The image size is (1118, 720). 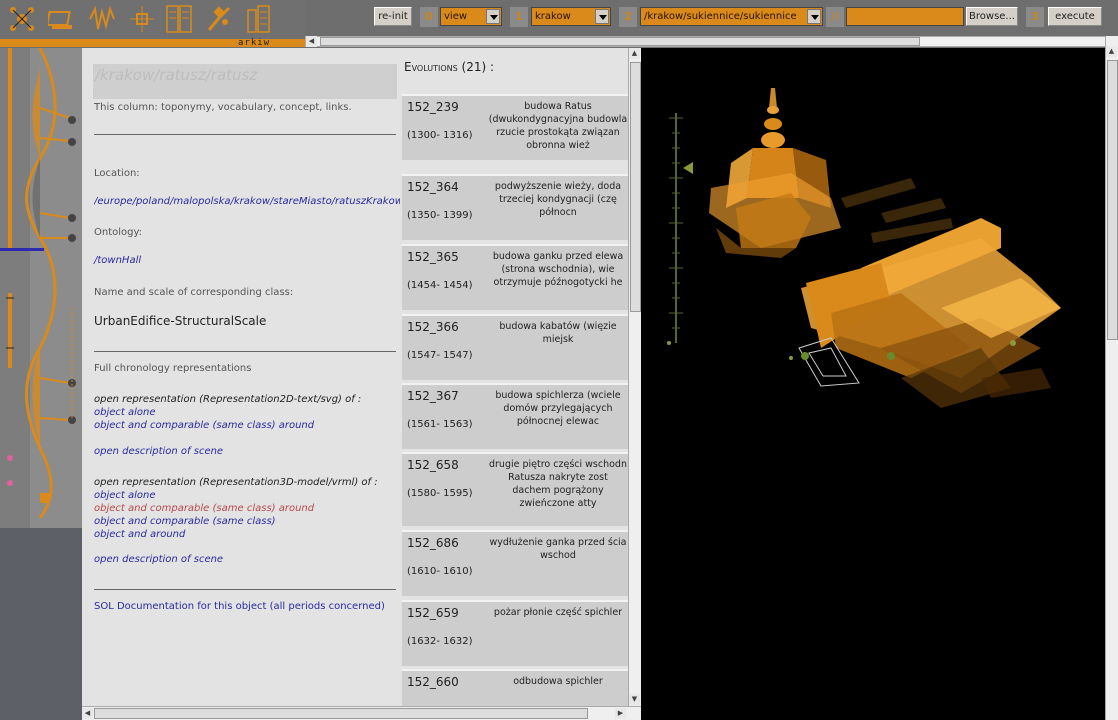 What do you see at coordinates (471, 16) in the screenshot?
I see `view-select: view` at bounding box center [471, 16].